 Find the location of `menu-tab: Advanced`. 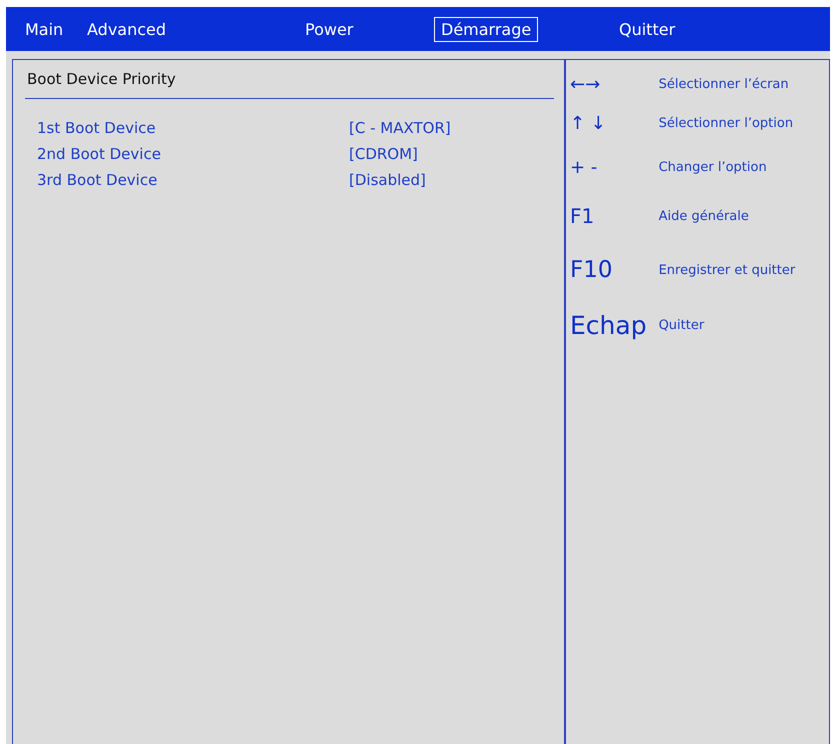

menu-tab: Advanced is located at coordinates (127, 29).